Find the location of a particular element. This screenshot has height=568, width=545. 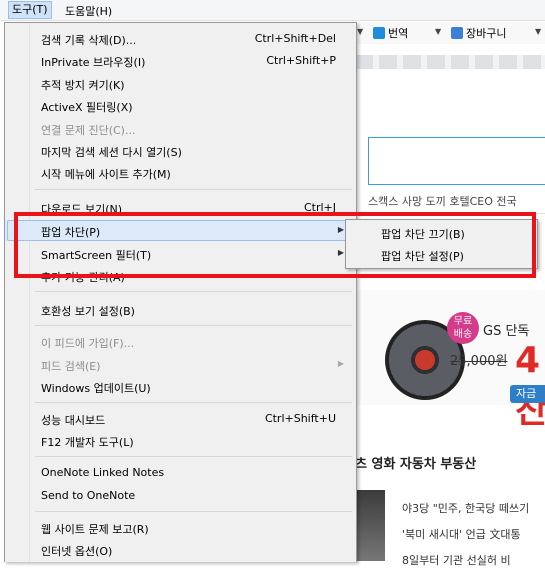

menu-item-turn-off-popup-blocker: 팝업 차단 끄기(B) is located at coordinates (441, 232).